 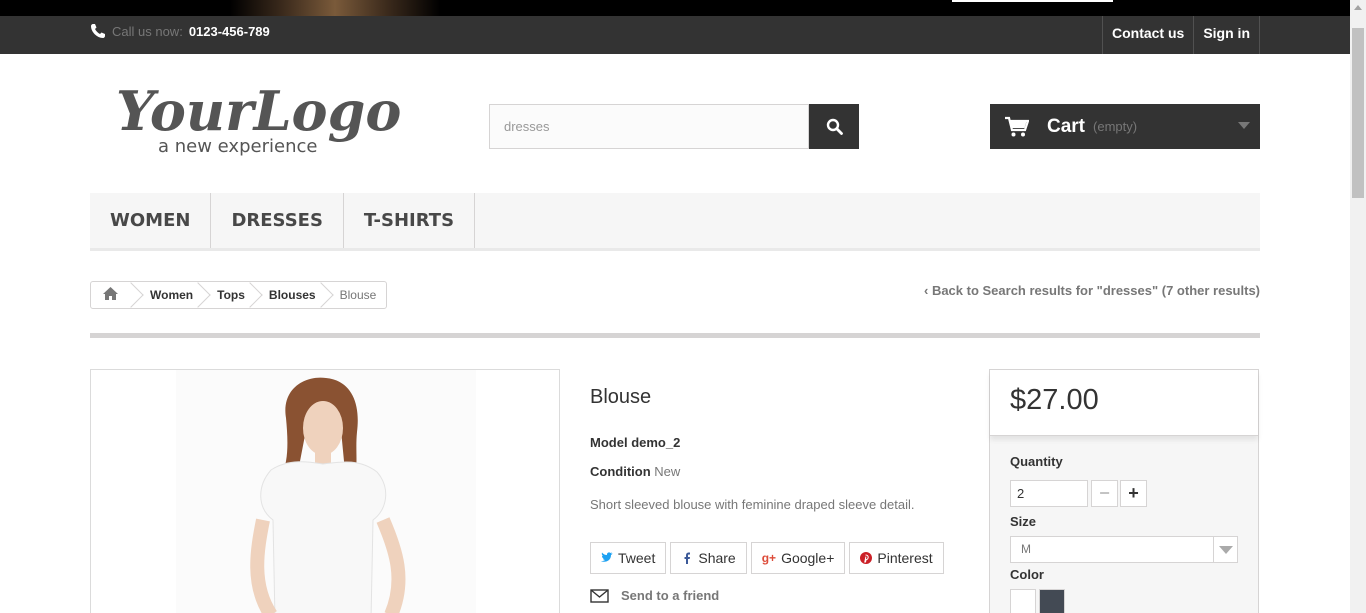 I want to click on facebook-share-button: Share, so click(x=708, y=558).